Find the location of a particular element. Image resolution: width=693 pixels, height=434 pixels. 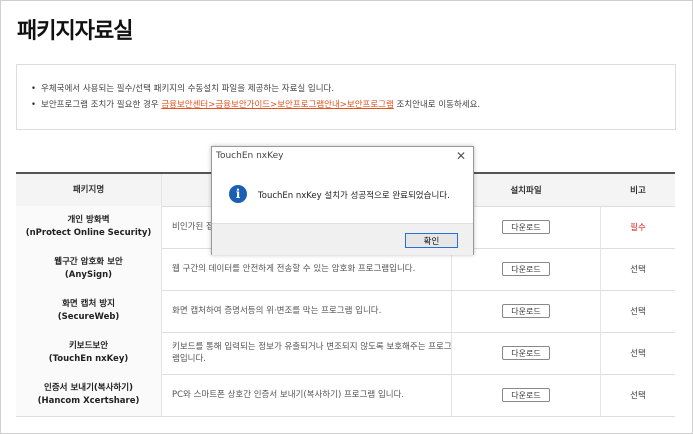

security-guide-link: 금융보안센터>금융보안가이드>보안프로그램안내>보안프로그램 is located at coordinates (277, 105).